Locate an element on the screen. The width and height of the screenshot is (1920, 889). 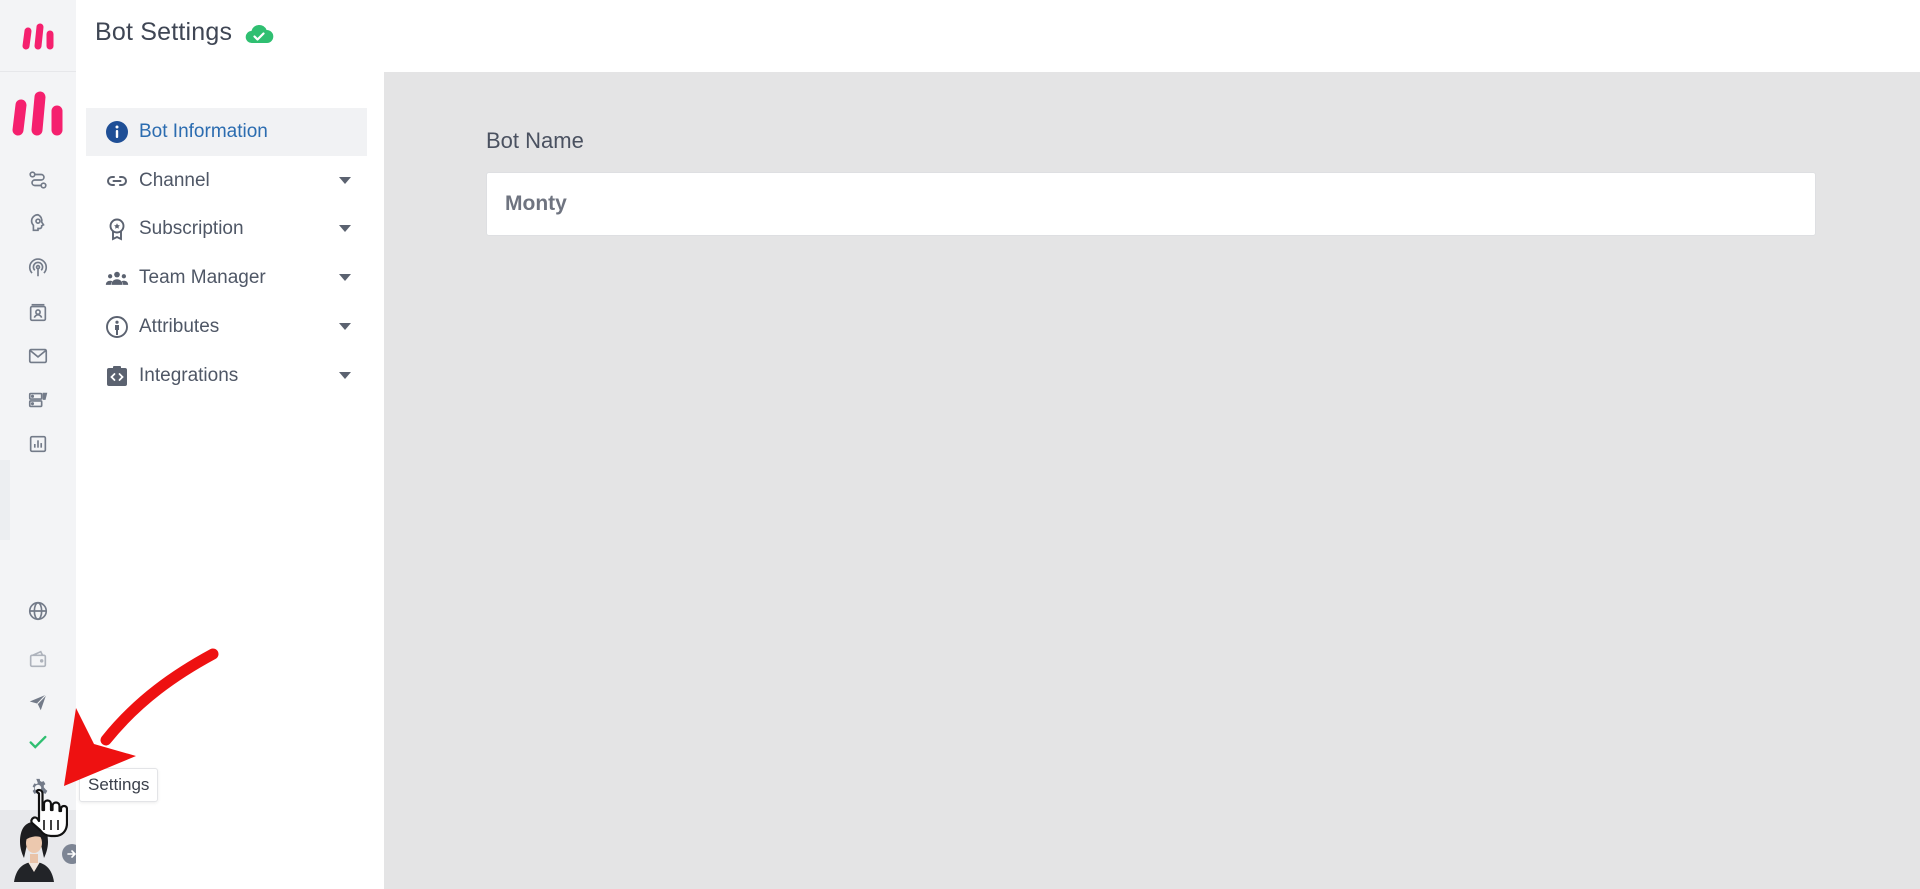
flow-icon is located at coordinates (38, 180).